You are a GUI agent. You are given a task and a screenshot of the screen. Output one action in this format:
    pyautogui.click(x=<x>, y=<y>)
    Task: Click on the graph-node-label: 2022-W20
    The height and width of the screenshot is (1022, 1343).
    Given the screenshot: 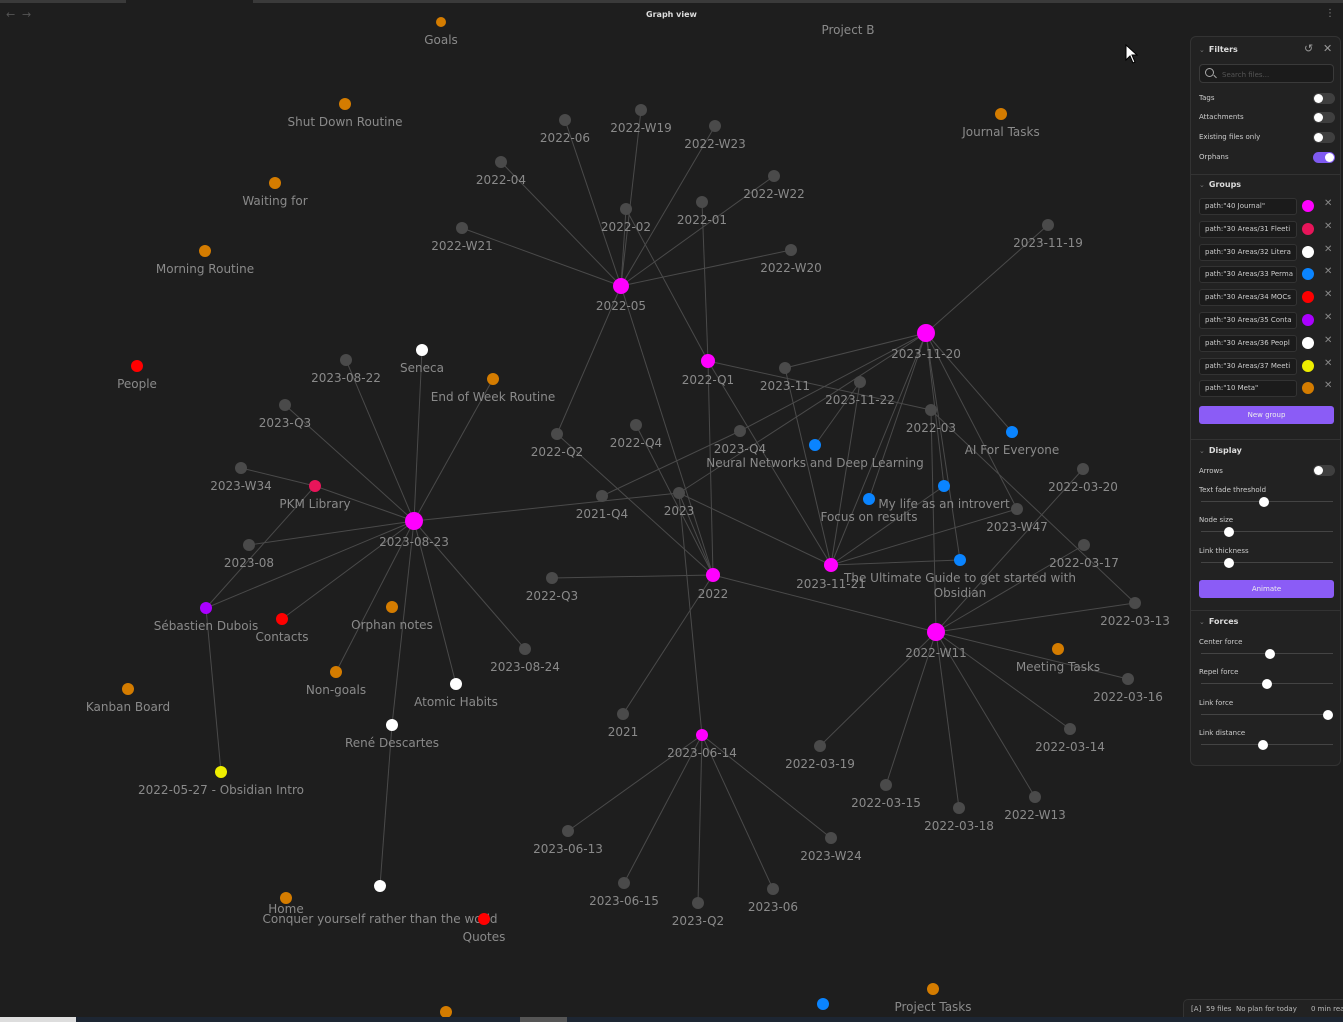 What is the action you would take?
    pyautogui.click(x=791, y=268)
    